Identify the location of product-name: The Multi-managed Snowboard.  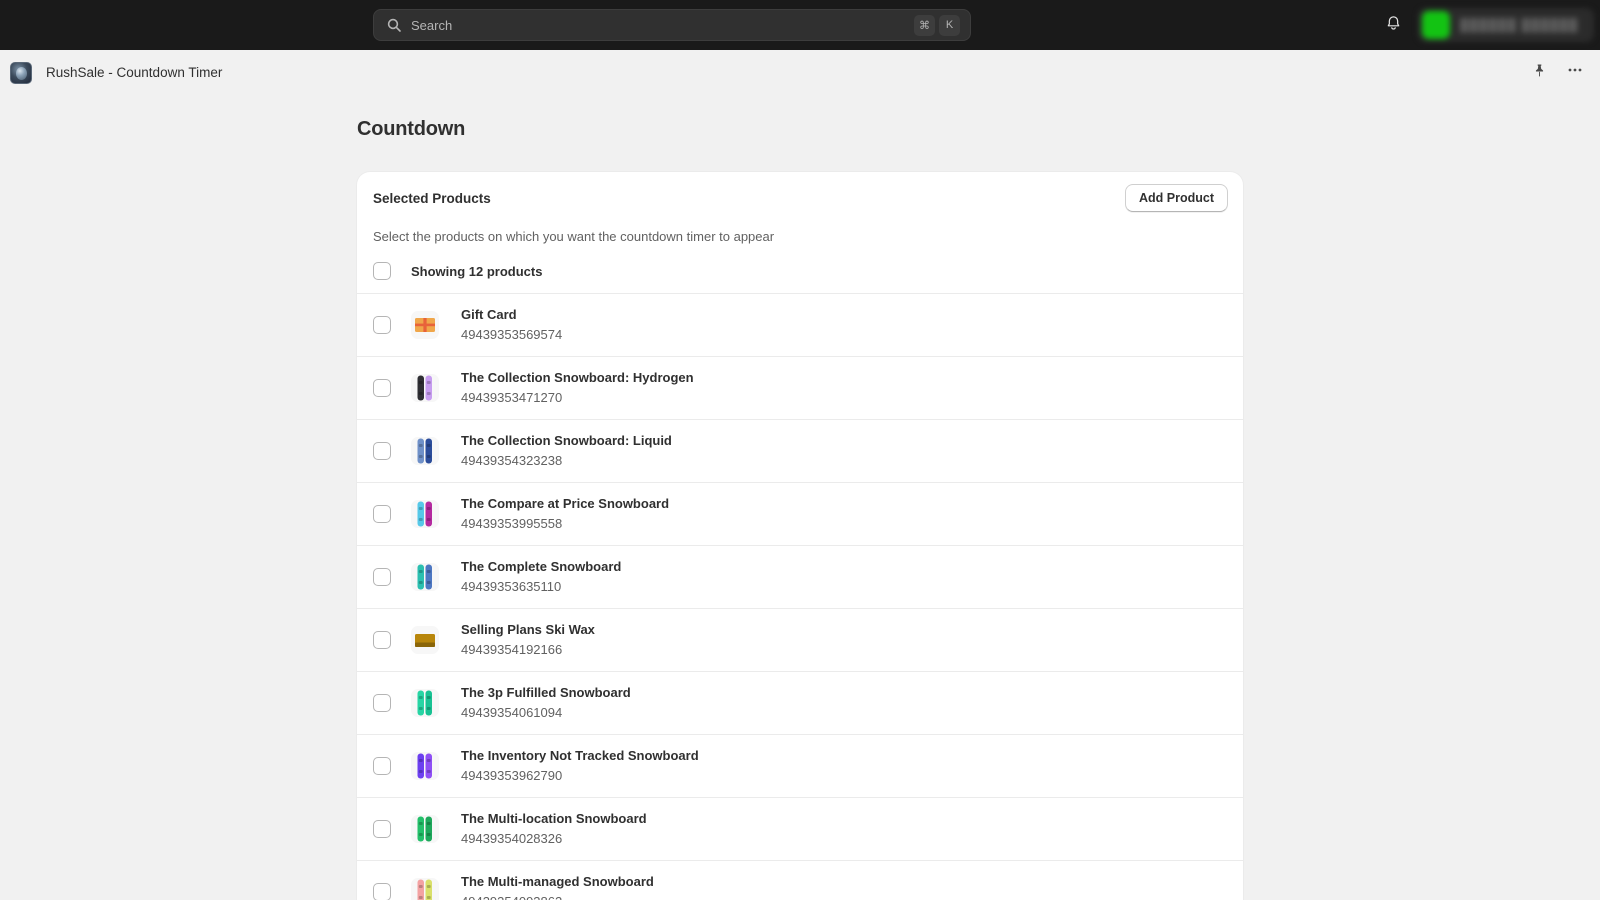
(557, 881).